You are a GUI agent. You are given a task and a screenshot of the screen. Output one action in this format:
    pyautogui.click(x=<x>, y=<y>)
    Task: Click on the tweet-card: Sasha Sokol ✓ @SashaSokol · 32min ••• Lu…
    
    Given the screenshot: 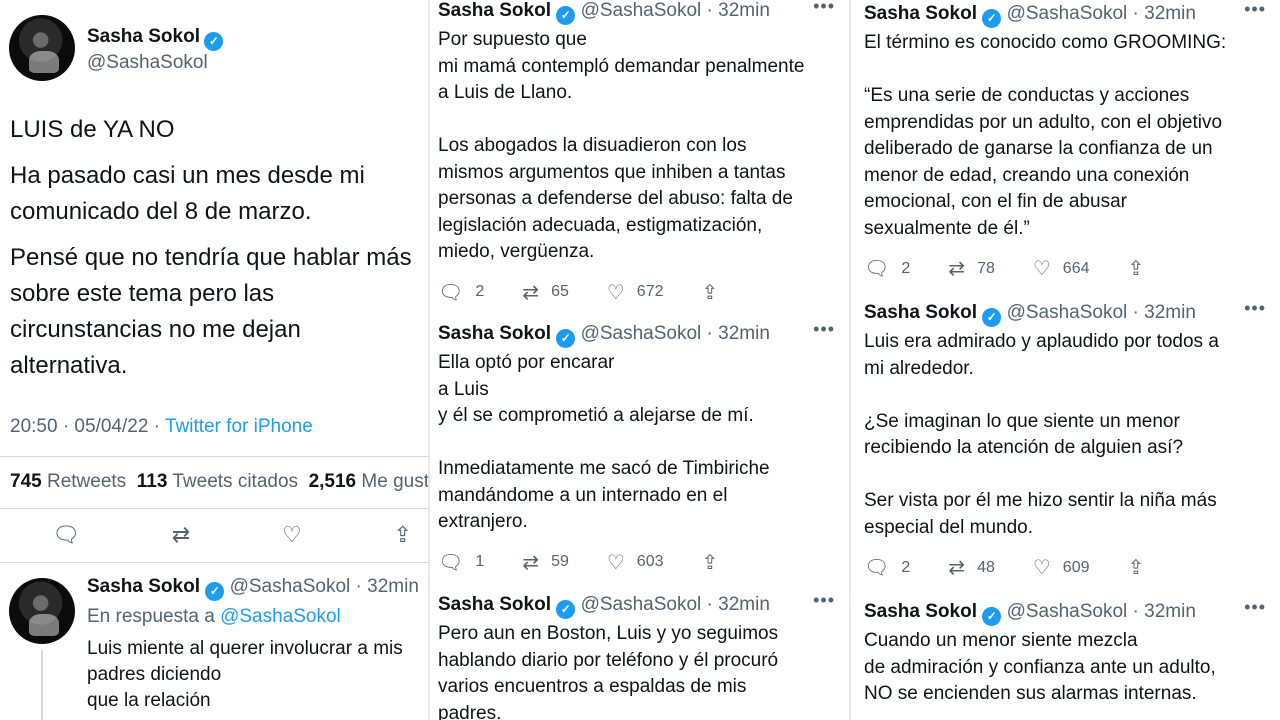 What is the action you would take?
    pyautogui.click(x=1072, y=439)
    